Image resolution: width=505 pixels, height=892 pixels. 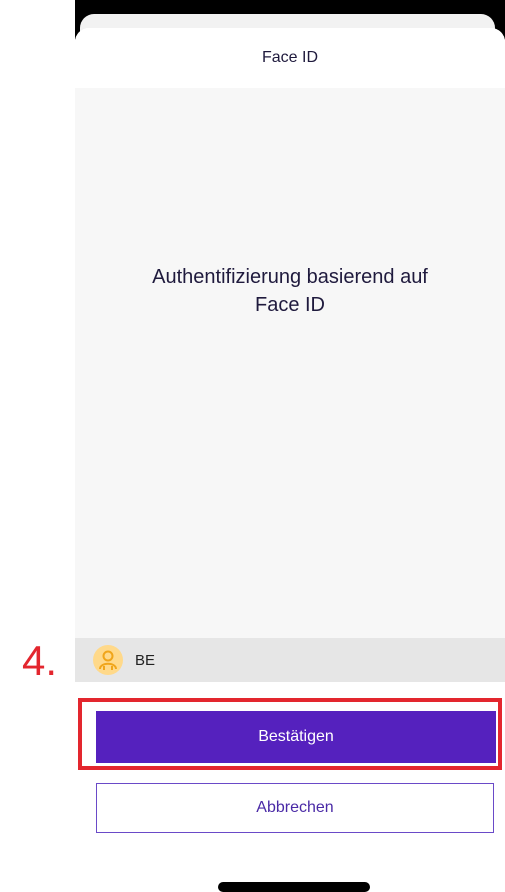 What do you see at coordinates (295, 808) in the screenshot?
I see `cancel-button: Abbrechen` at bounding box center [295, 808].